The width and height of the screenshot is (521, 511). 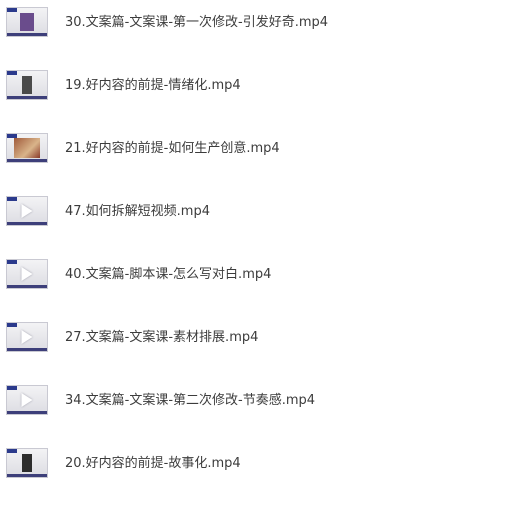 I want to click on file-name: 47.如何拆解短视频.mp4, so click(x=137, y=212).